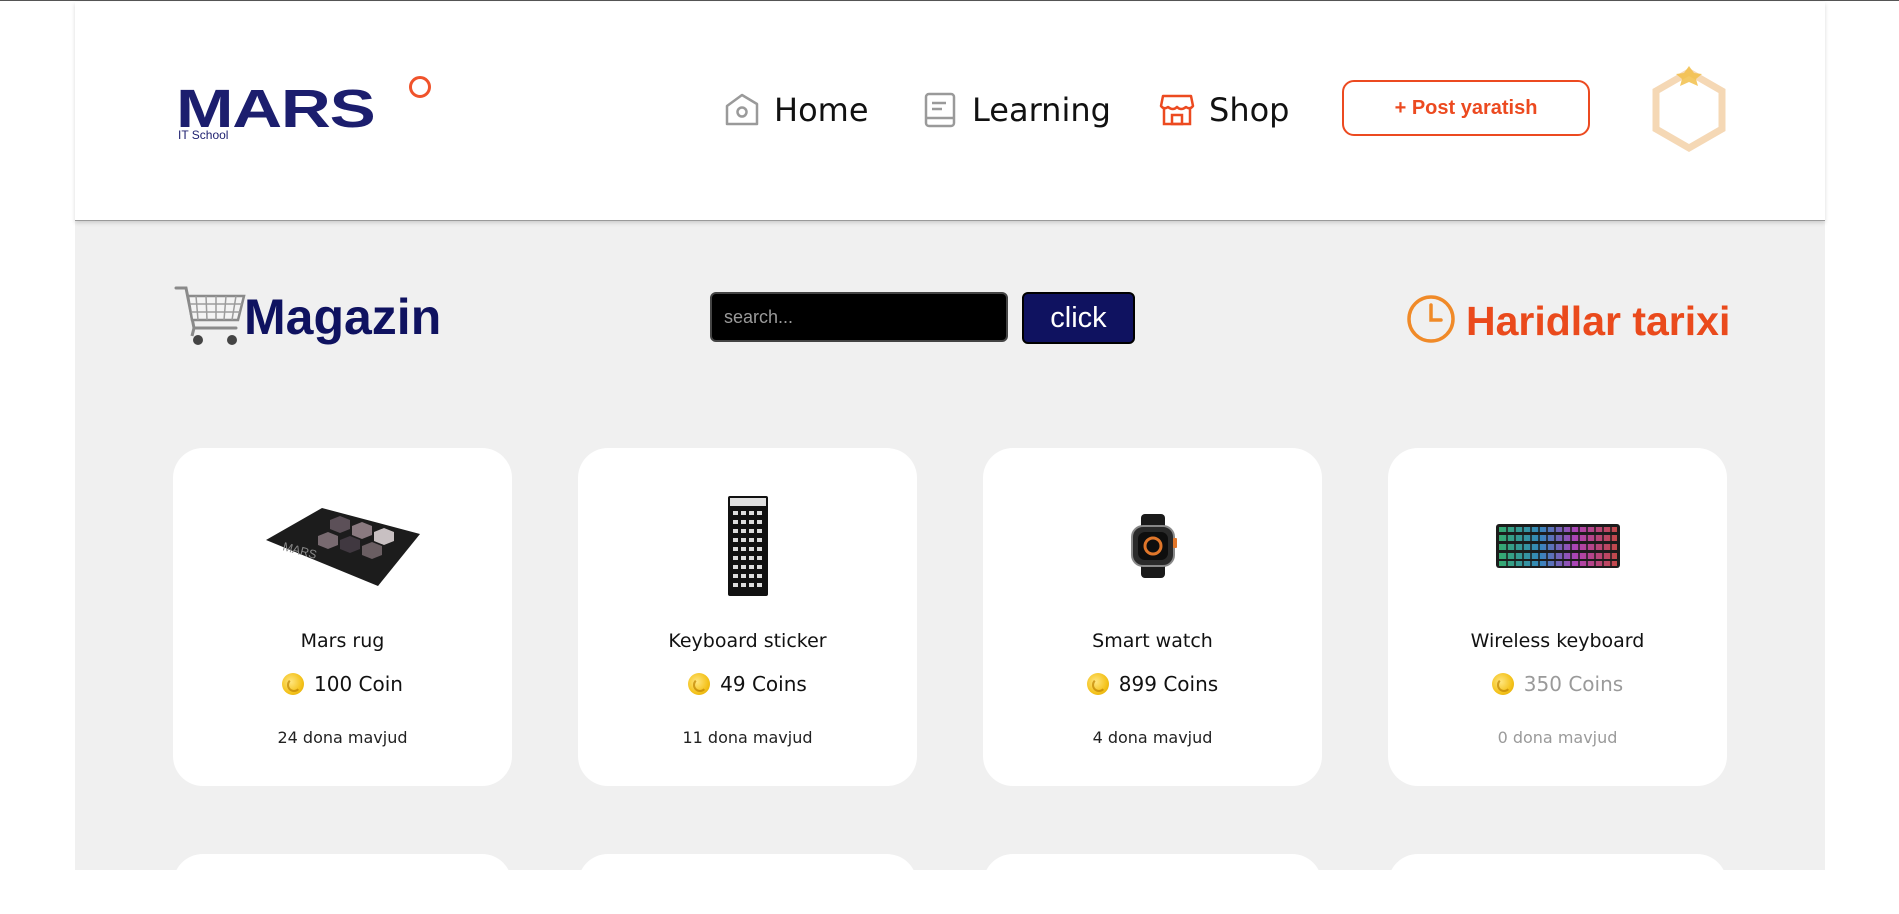  Describe the element at coordinates (742, 110) in the screenshot. I see `home-icon` at that location.